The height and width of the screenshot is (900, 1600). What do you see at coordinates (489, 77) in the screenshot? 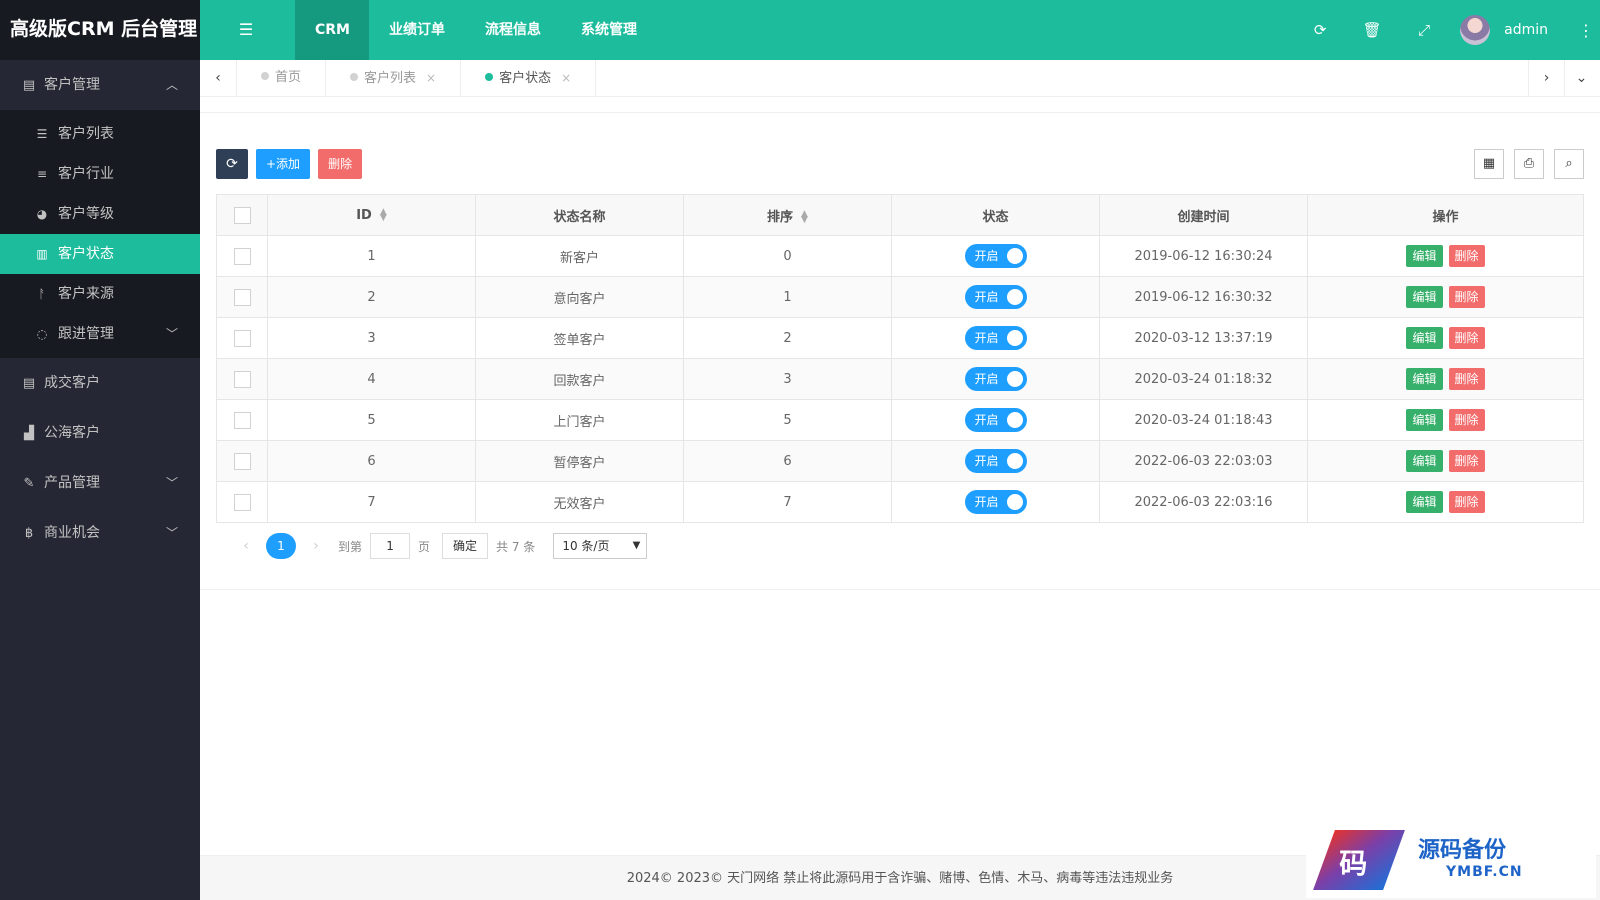
I see `tab-dot` at bounding box center [489, 77].